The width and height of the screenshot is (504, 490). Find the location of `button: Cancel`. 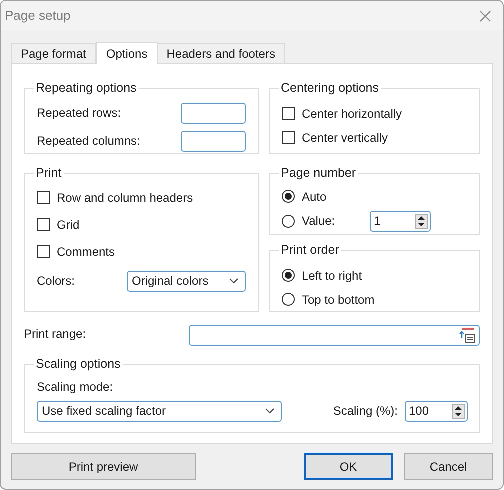

button: Cancel is located at coordinates (448, 466).